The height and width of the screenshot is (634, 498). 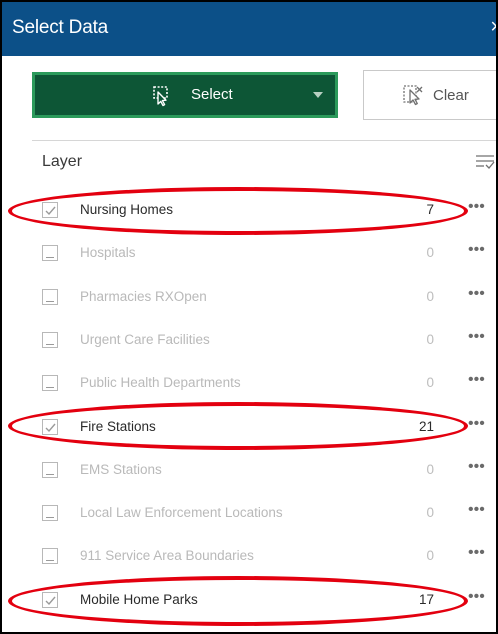 What do you see at coordinates (160, 98) in the screenshot?
I see `select-by-rectangle-icon` at bounding box center [160, 98].